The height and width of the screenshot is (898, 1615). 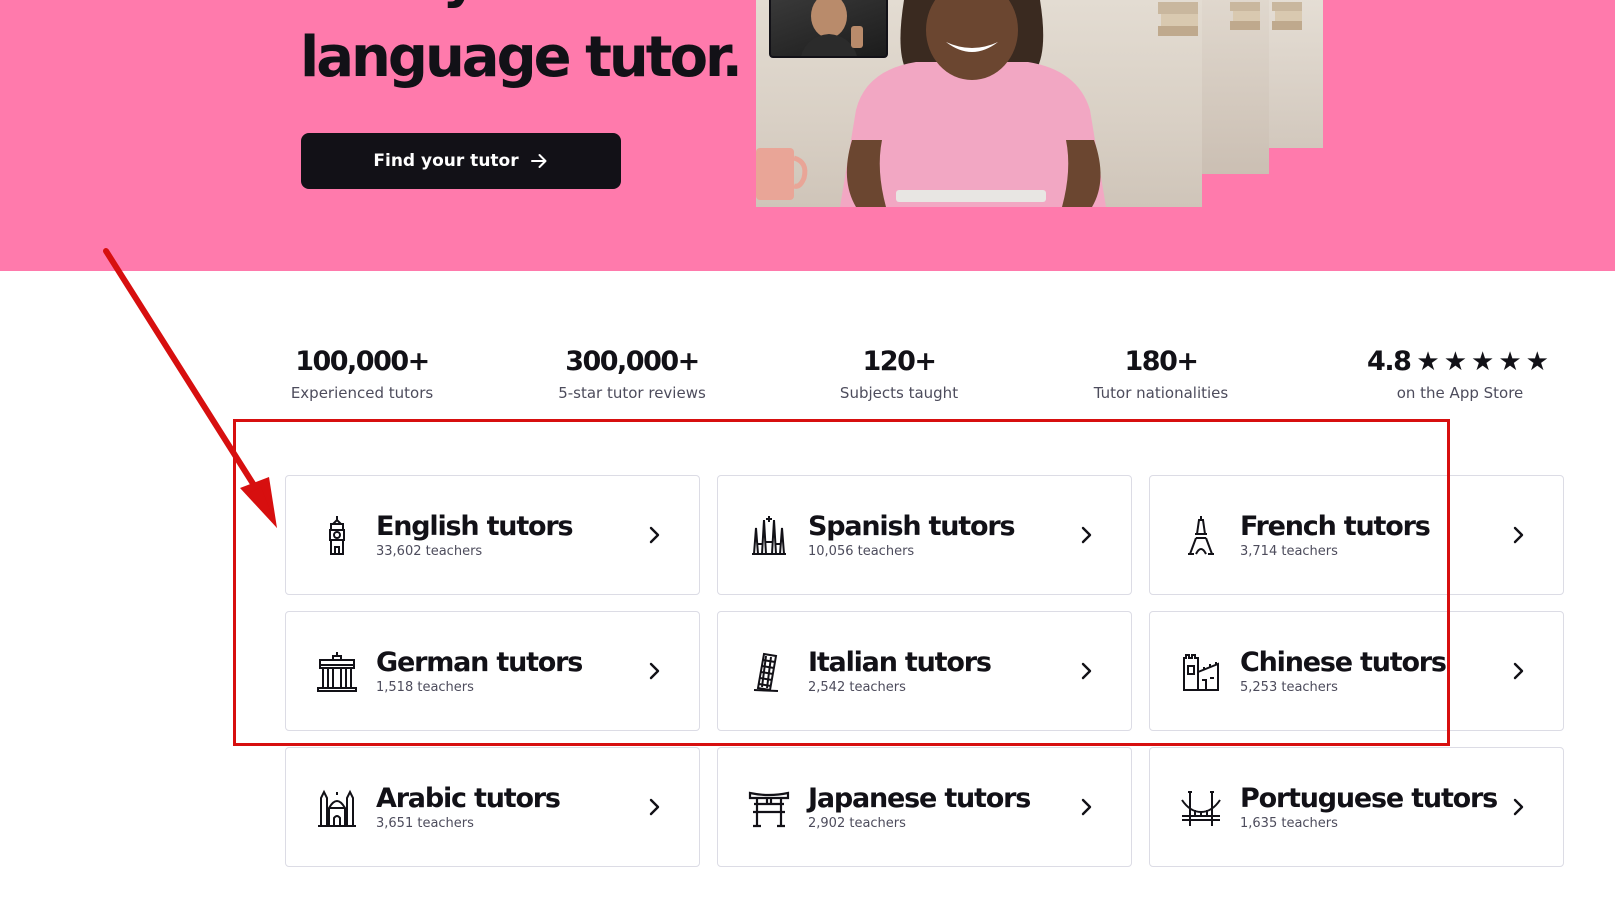 What do you see at coordinates (1484, 362) in the screenshot?
I see `star-rating-icon: ★★★★★` at bounding box center [1484, 362].